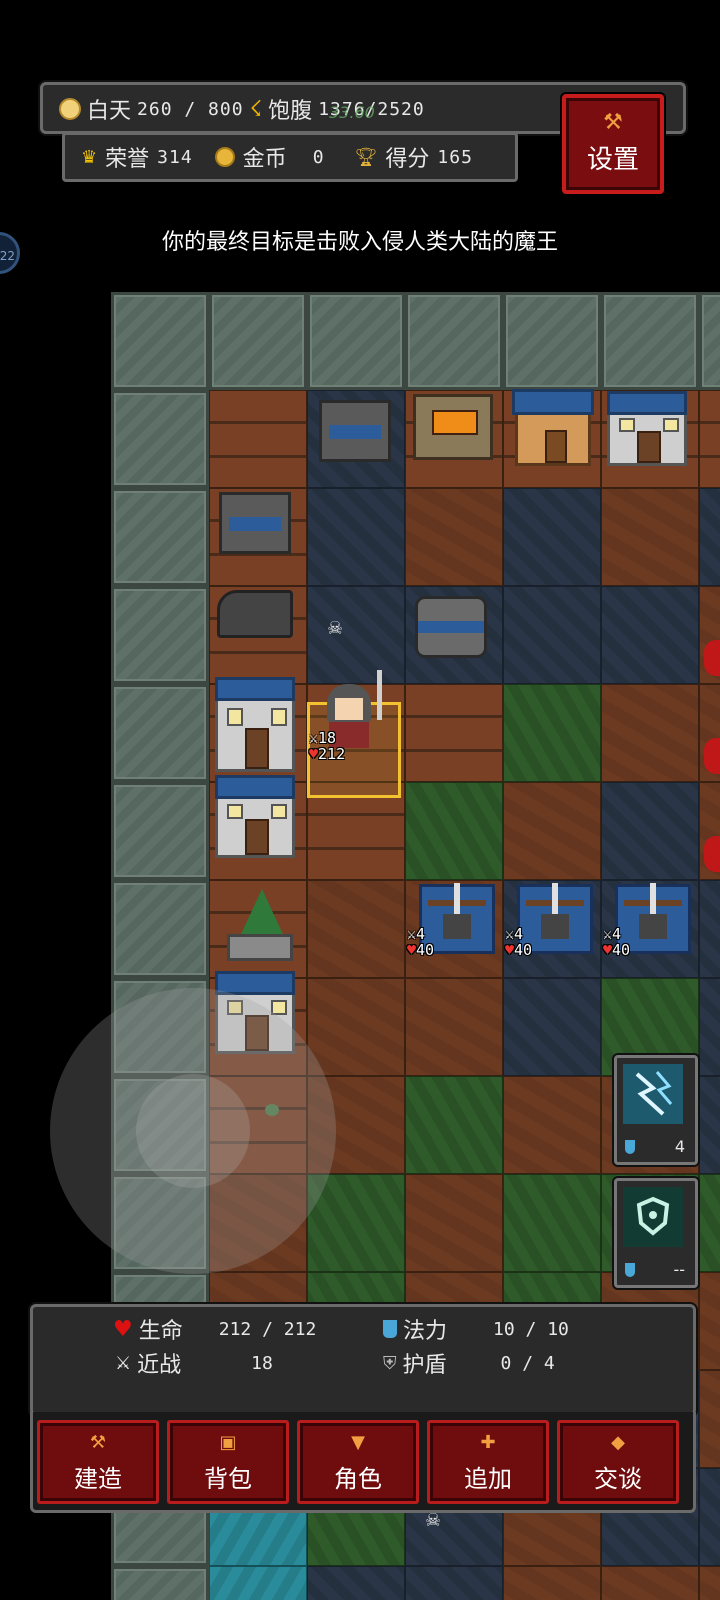  Describe the element at coordinates (228, 1462) in the screenshot. I see `backpack-button: ▣ 背包` at that location.